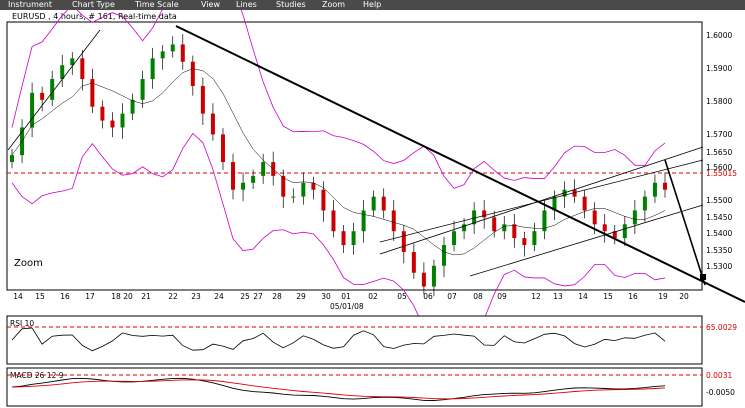 Image resolution: width=745 pixels, height=408 pixels. I want to click on date-label: 05/01/08, so click(347, 306).